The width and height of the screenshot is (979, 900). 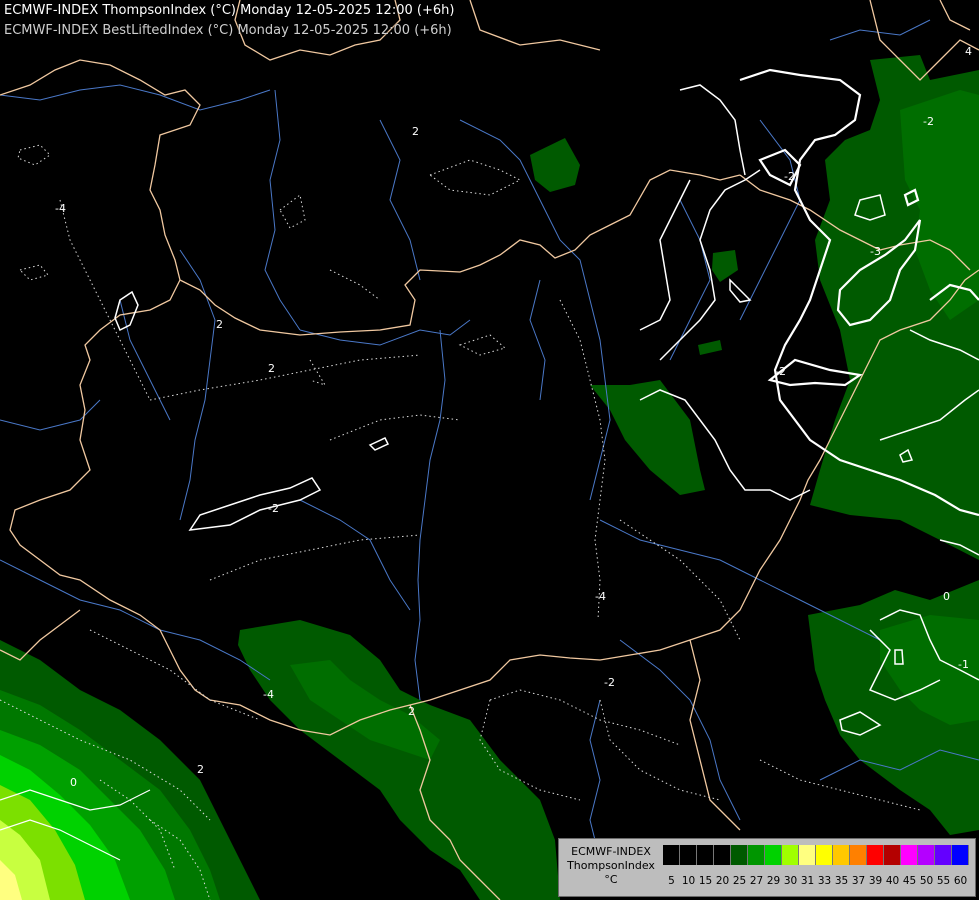 I want to click on legend-label: 50, so click(x=926, y=881).